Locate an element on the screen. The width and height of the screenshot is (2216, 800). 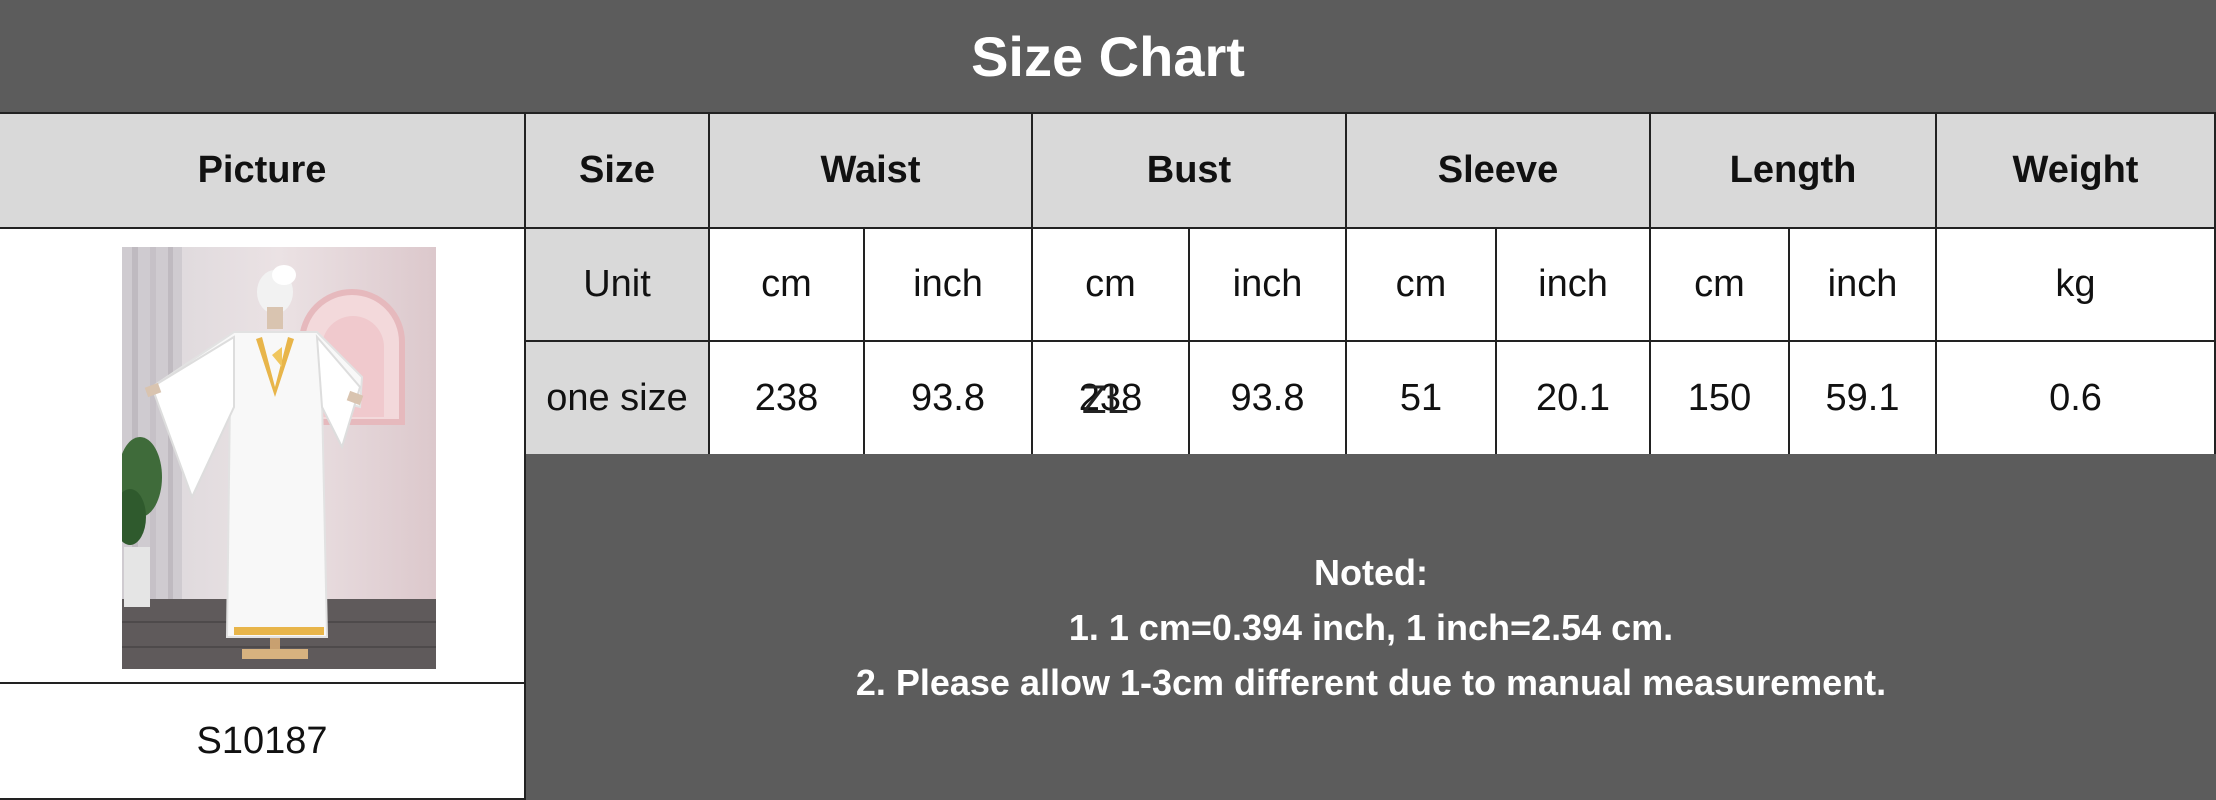
header-size: Size is located at coordinates (618, 171).